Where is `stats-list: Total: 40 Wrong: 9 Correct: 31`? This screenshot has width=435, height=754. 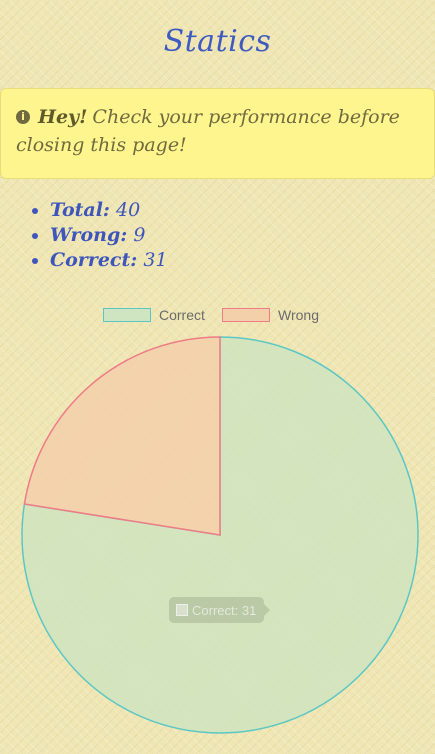 stats-list: Total: 40 Wrong: 9 Correct: 31 is located at coordinates (84, 235).